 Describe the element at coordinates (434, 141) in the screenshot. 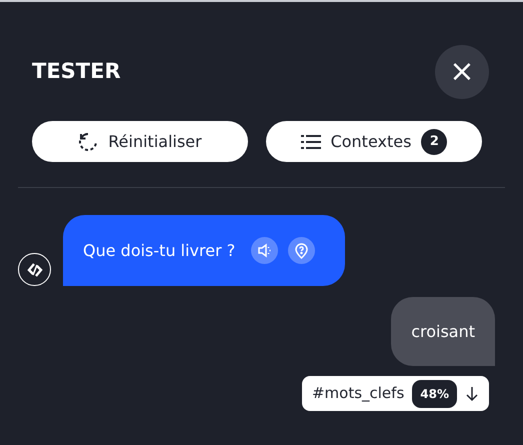

I see `count-badge: 2` at that location.